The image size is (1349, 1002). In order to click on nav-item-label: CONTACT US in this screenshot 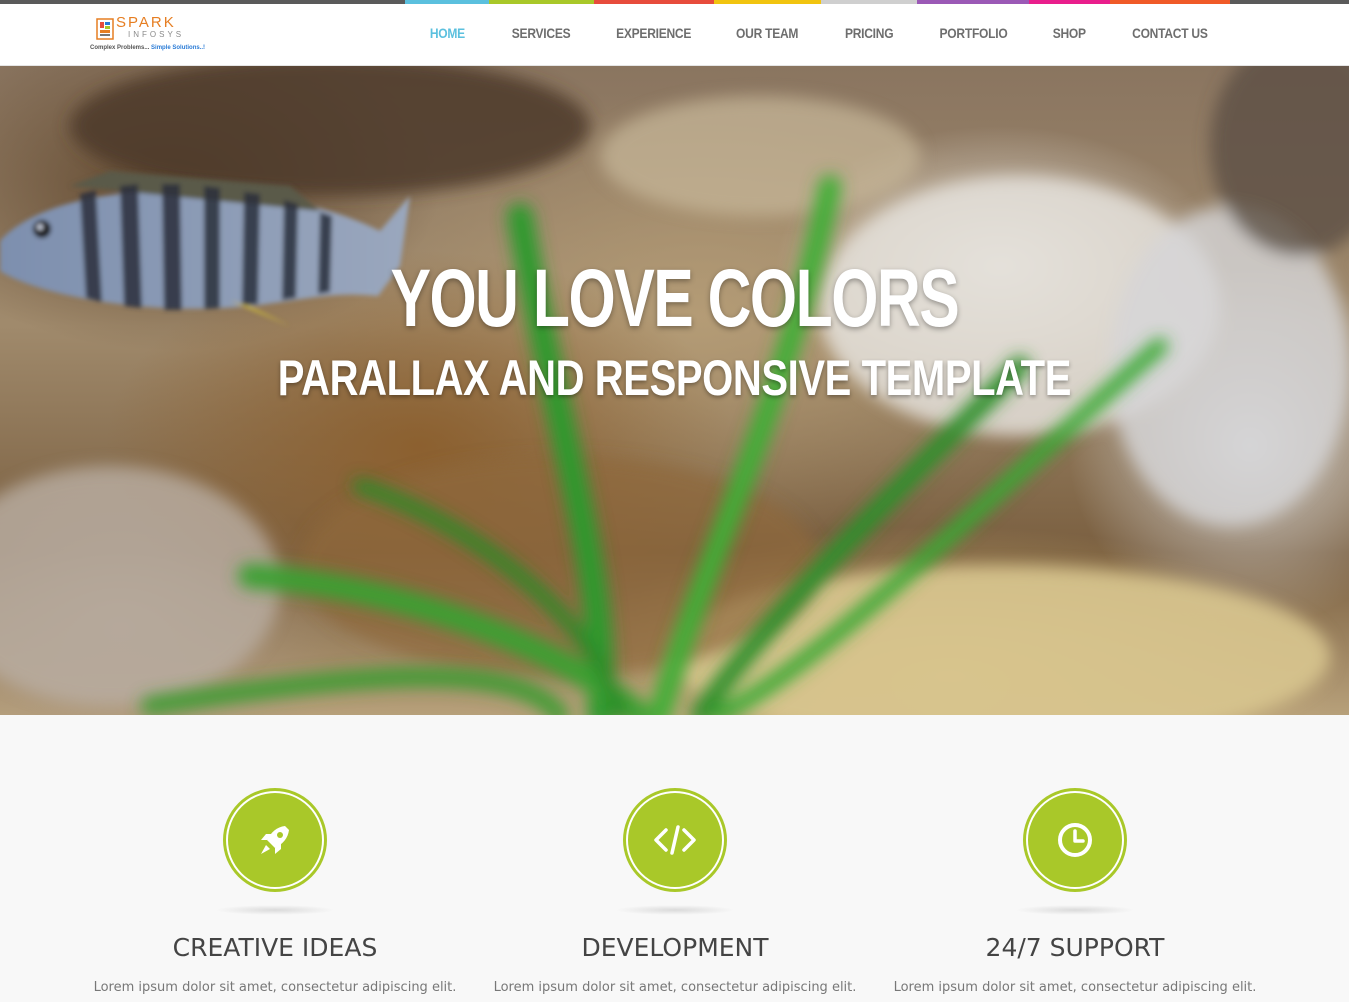, I will do `click(1170, 33)`.